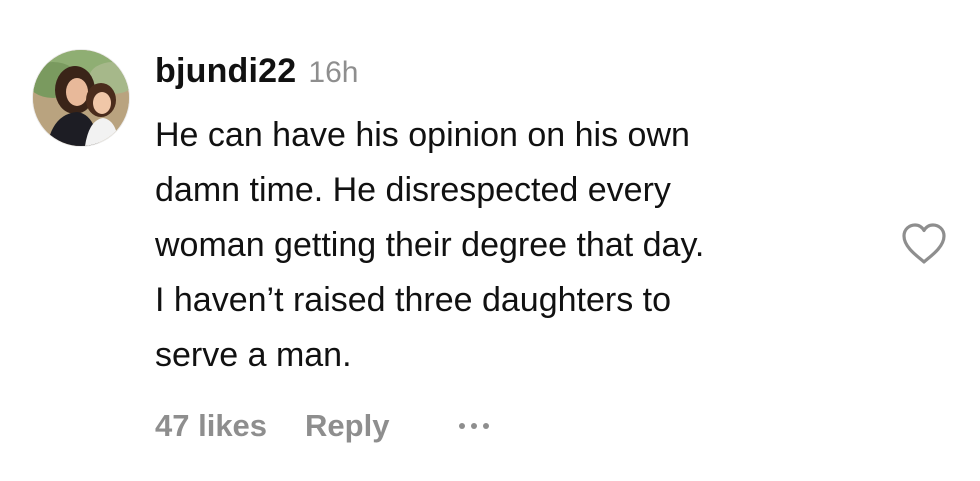 The image size is (980, 481). Describe the element at coordinates (430, 245) in the screenshot. I see `comment-text-line: woman getting their degree that day.` at that location.